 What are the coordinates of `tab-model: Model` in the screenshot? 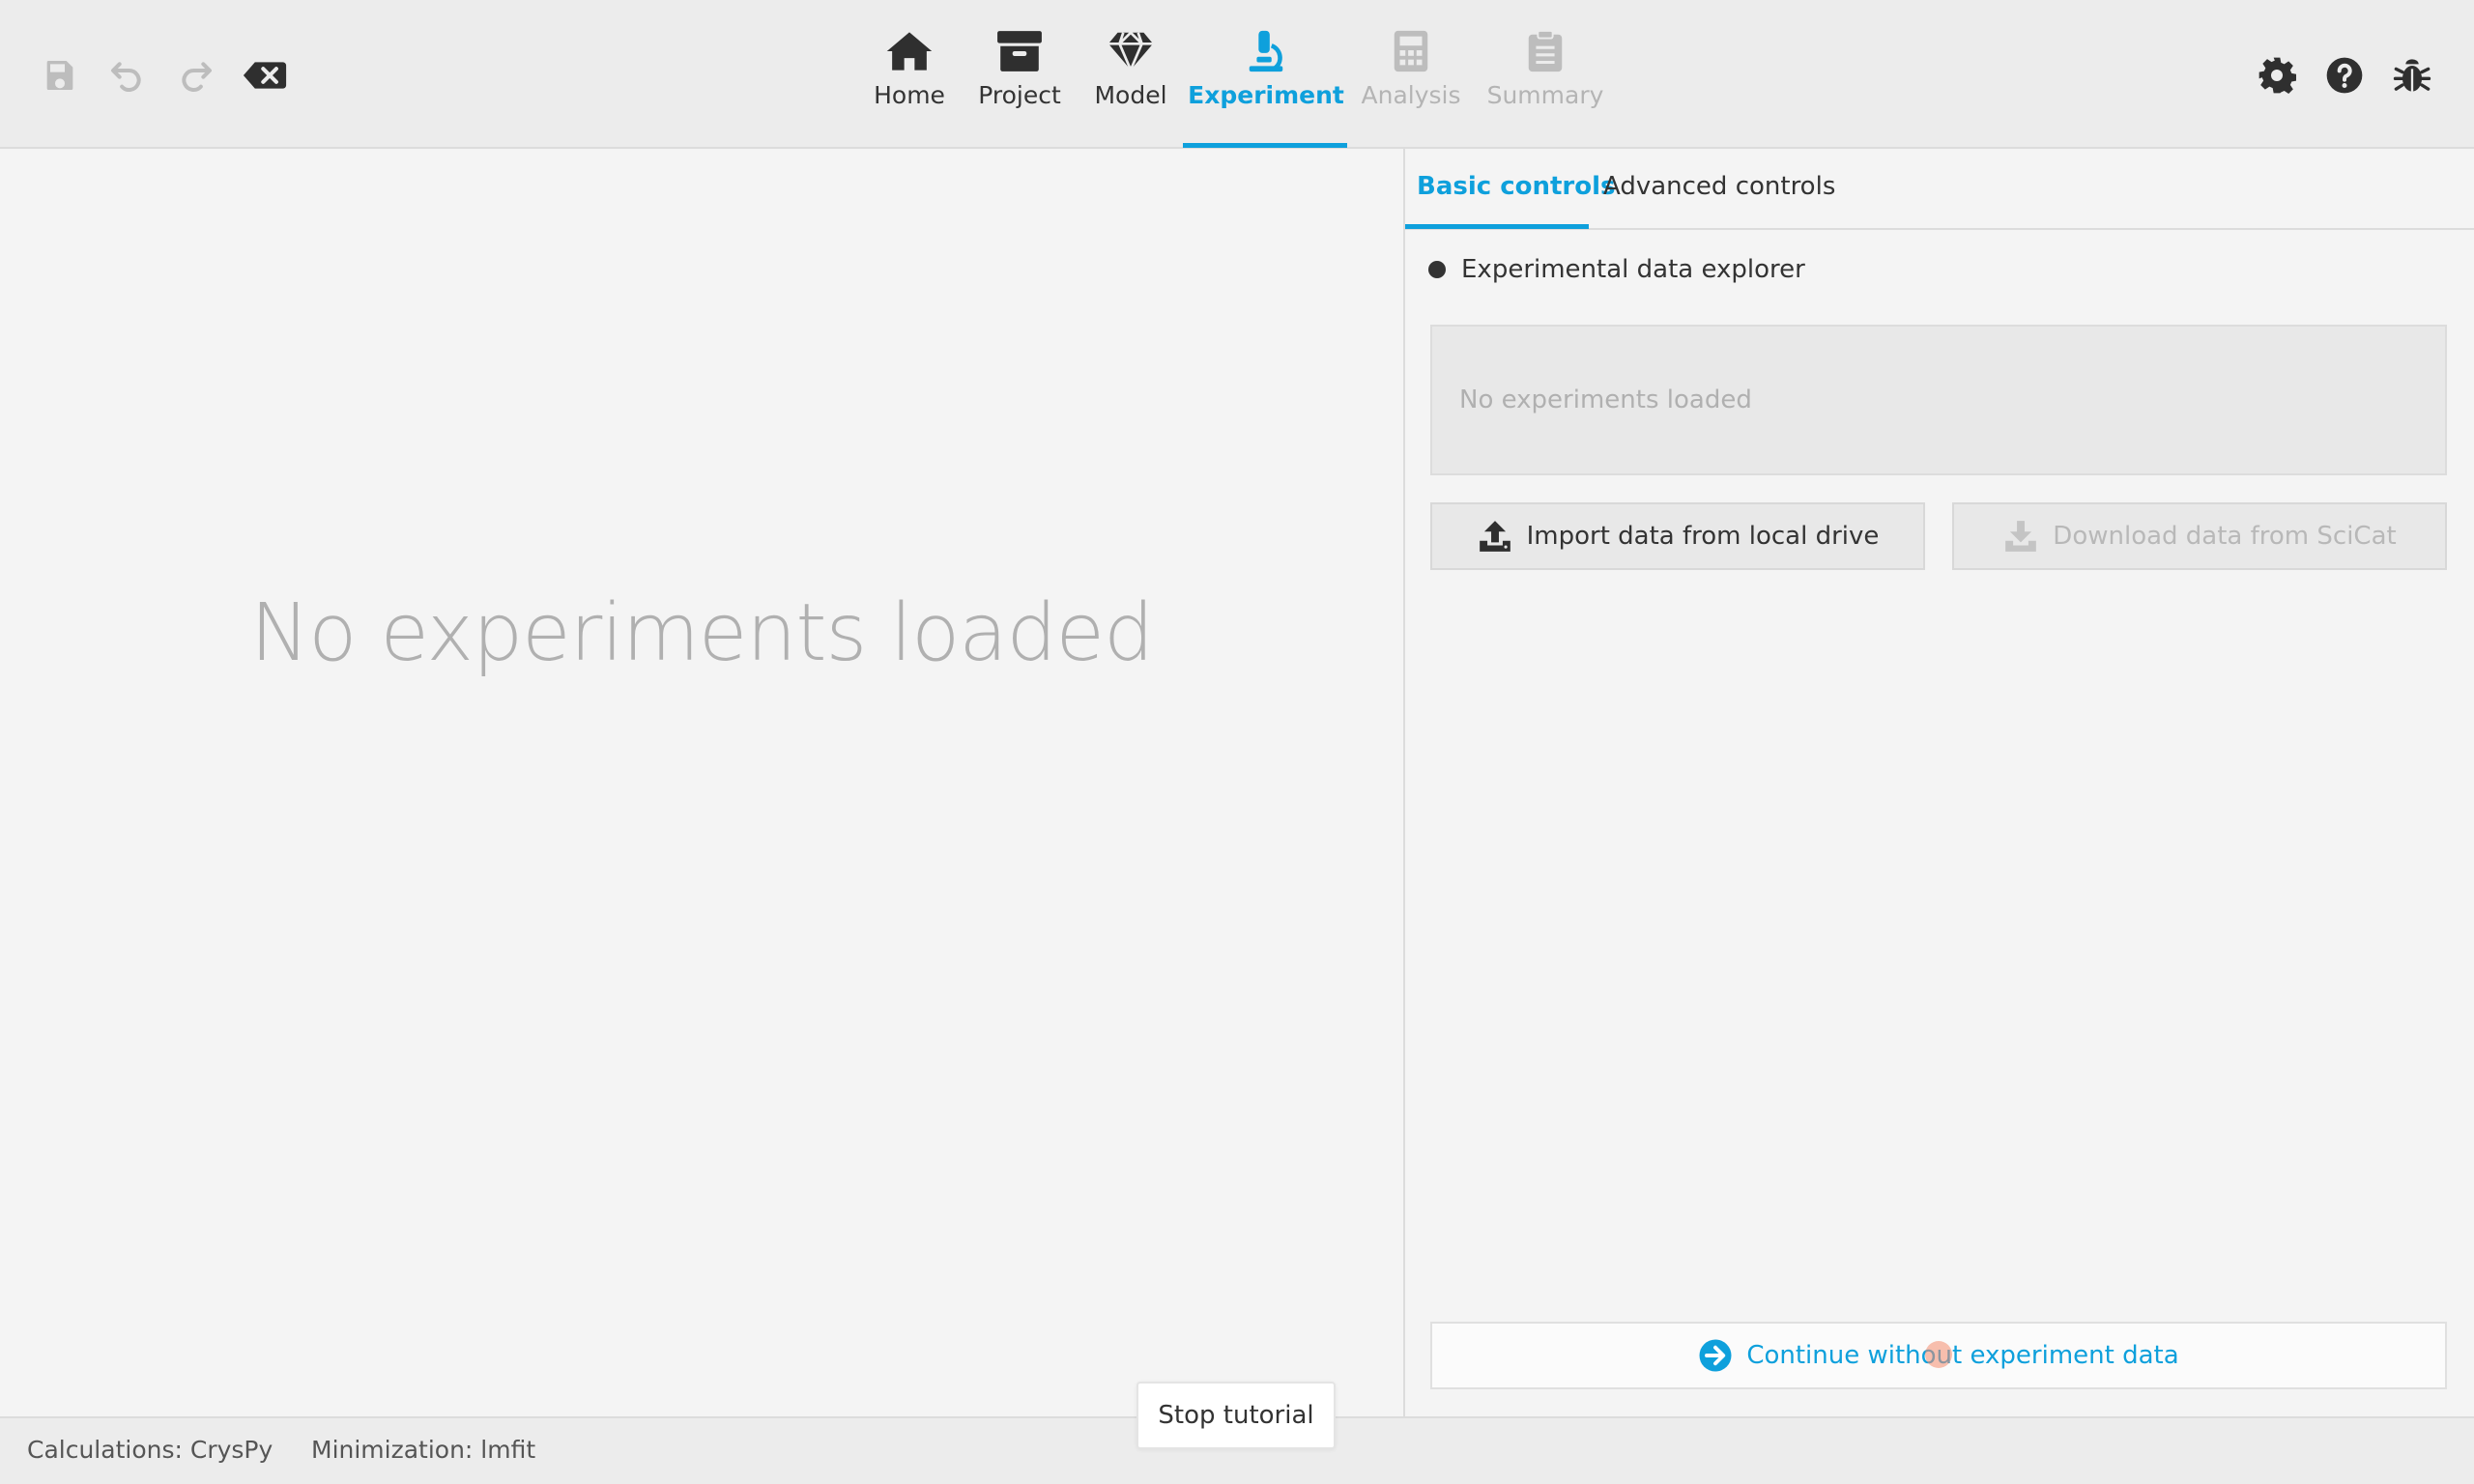 It's located at (1130, 89).